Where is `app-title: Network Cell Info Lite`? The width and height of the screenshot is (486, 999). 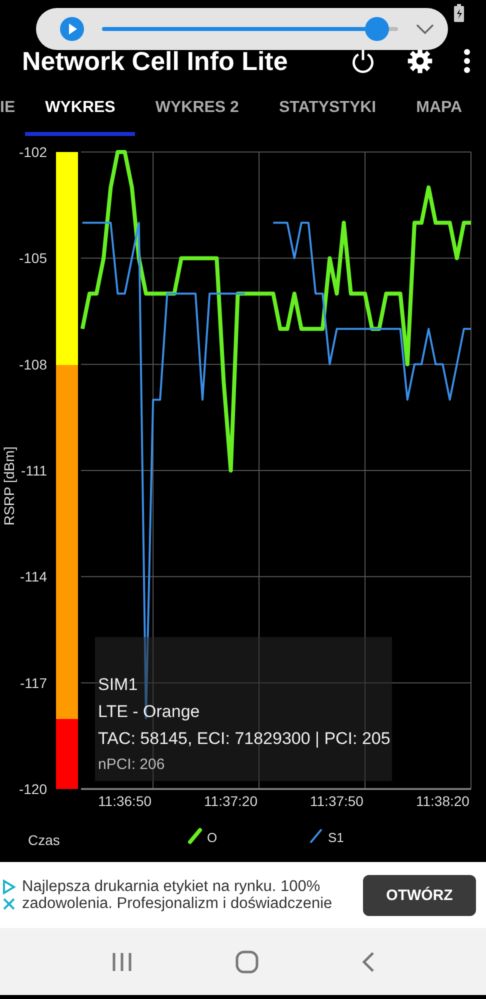 app-title: Network Cell Info Lite is located at coordinates (155, 61).